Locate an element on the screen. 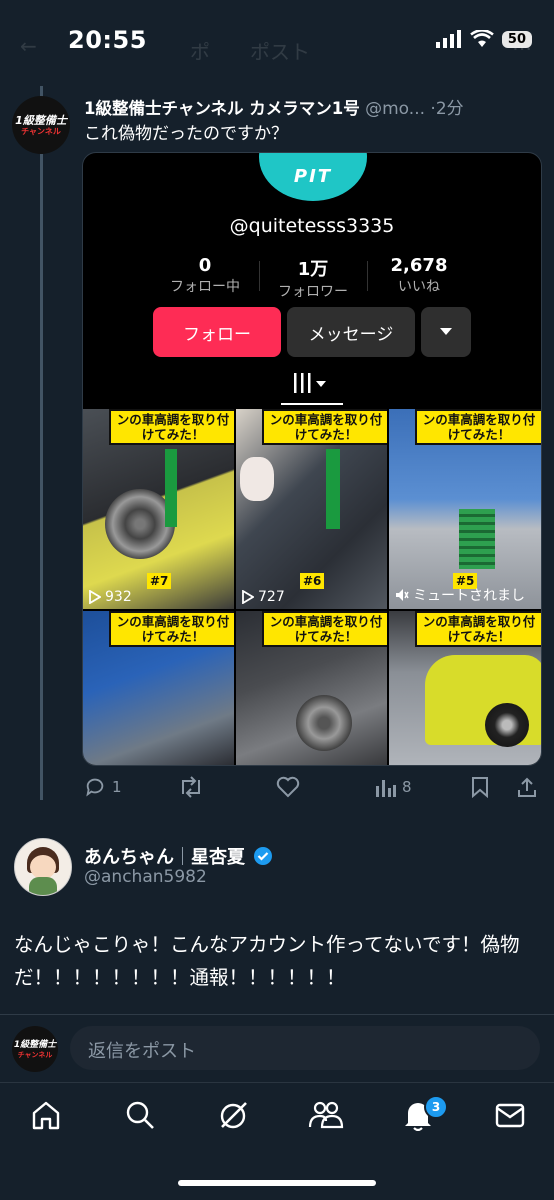 The width and height of the screenshot is (554, 1200). name-divider is located at coordinates (182, 856).